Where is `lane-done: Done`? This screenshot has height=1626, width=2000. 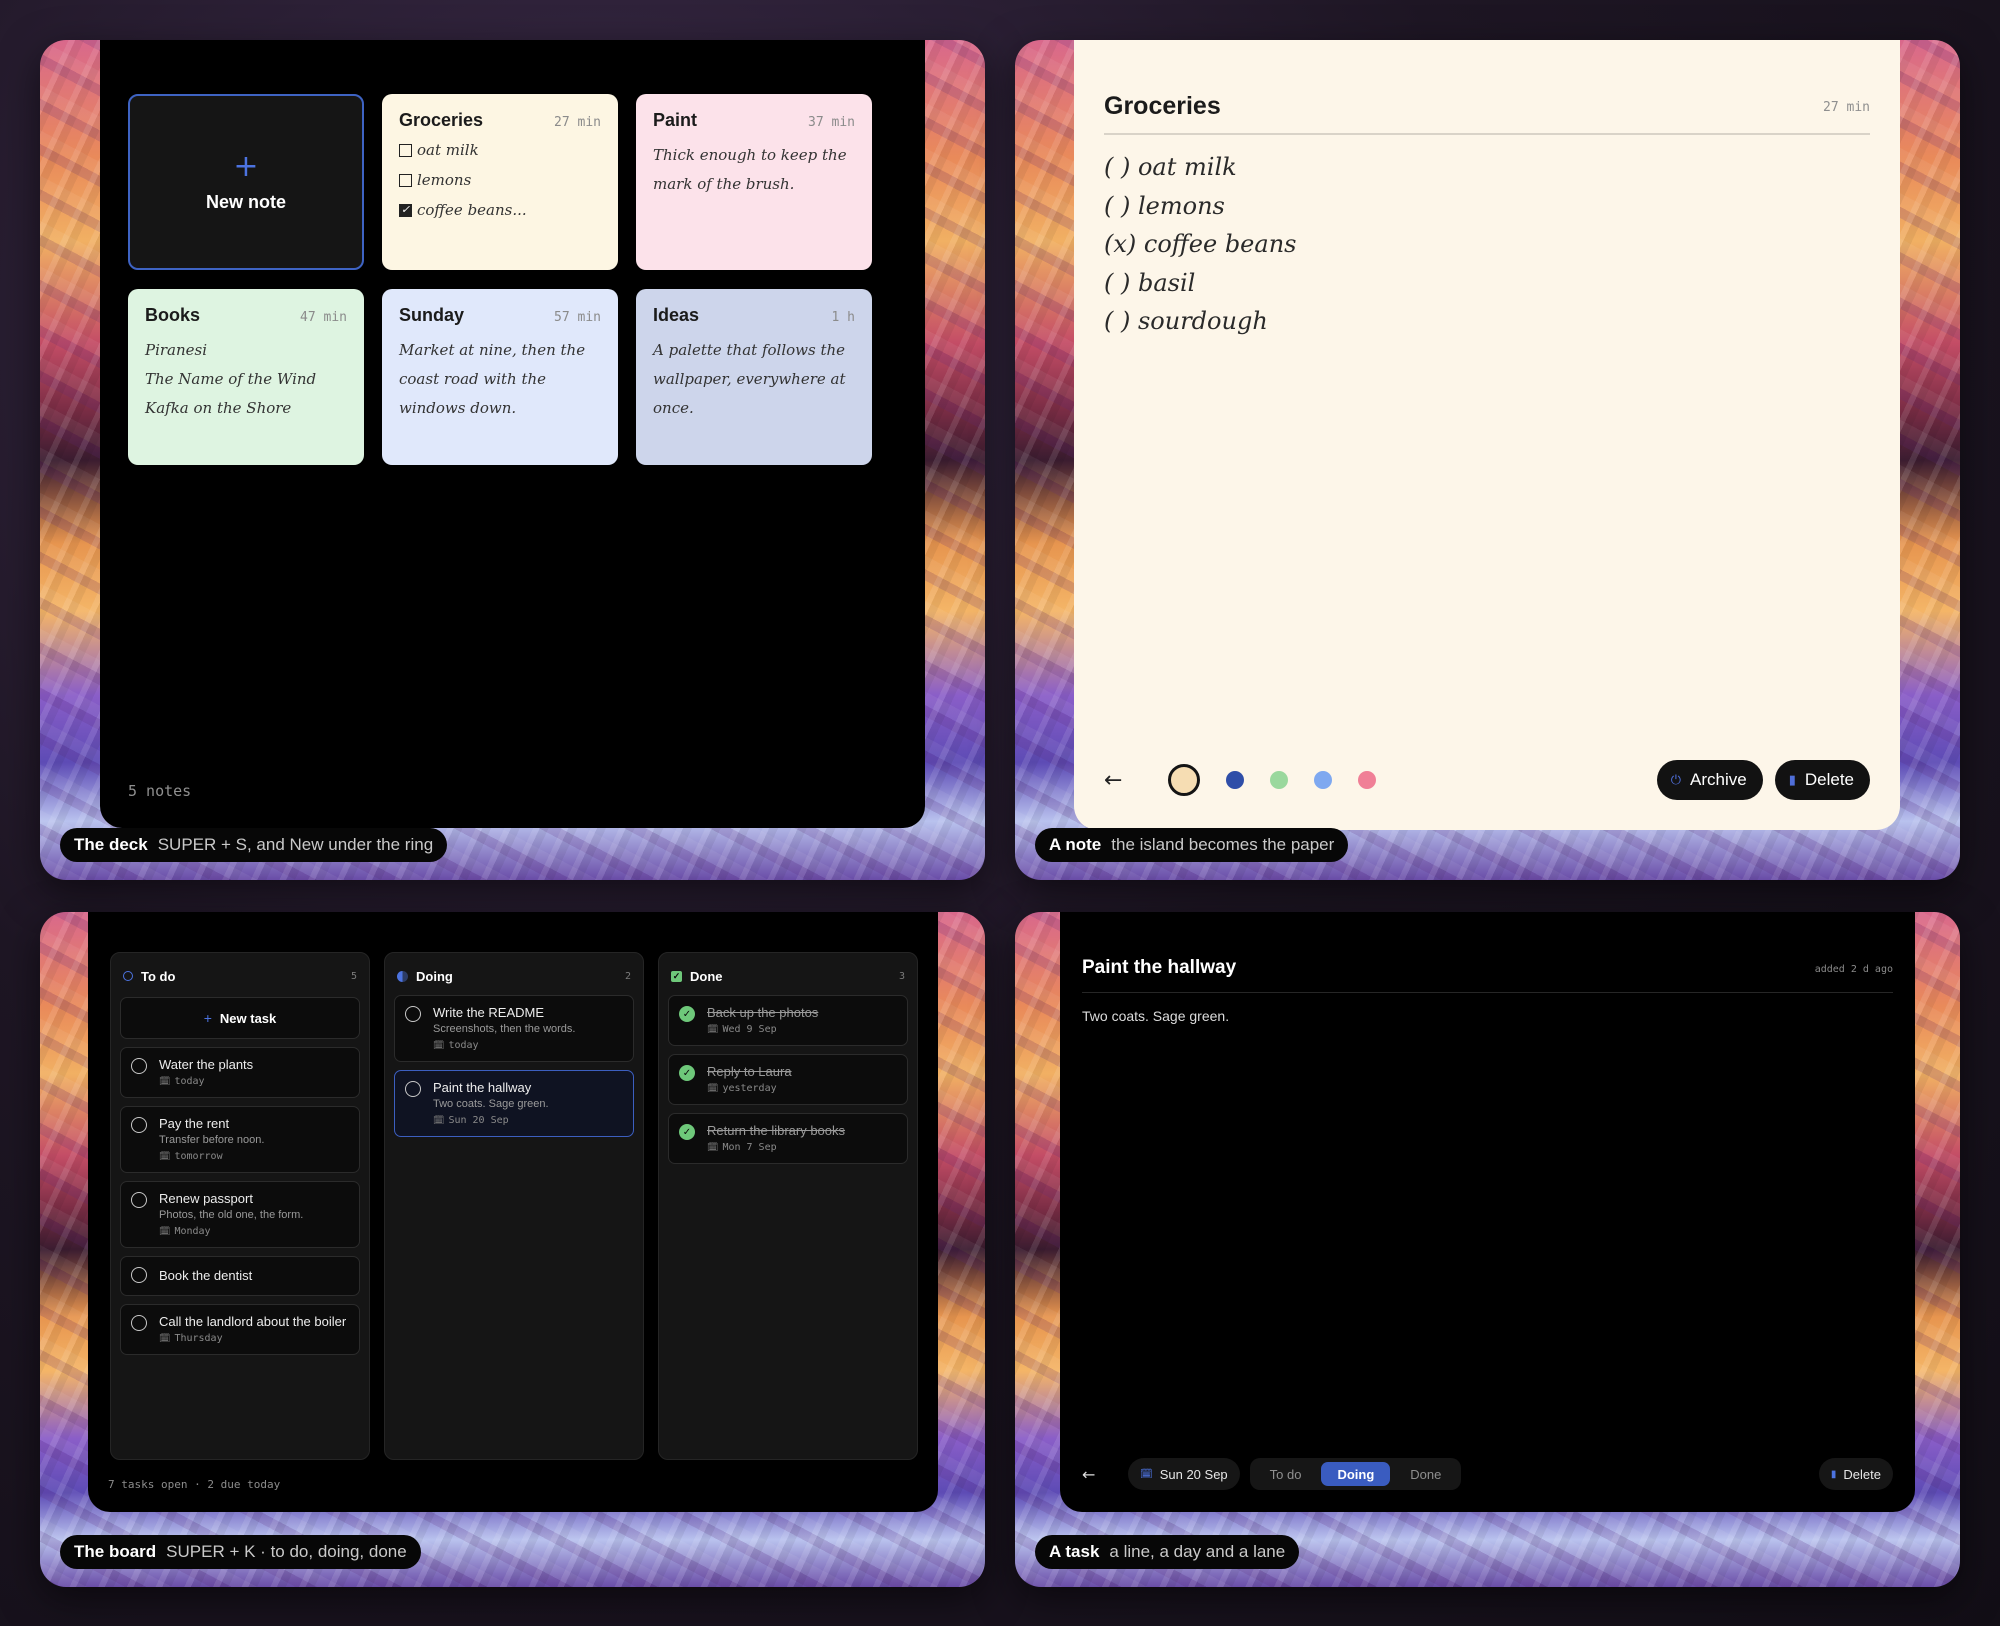 lane-done: Done is located at coordinates (1425, 1474).